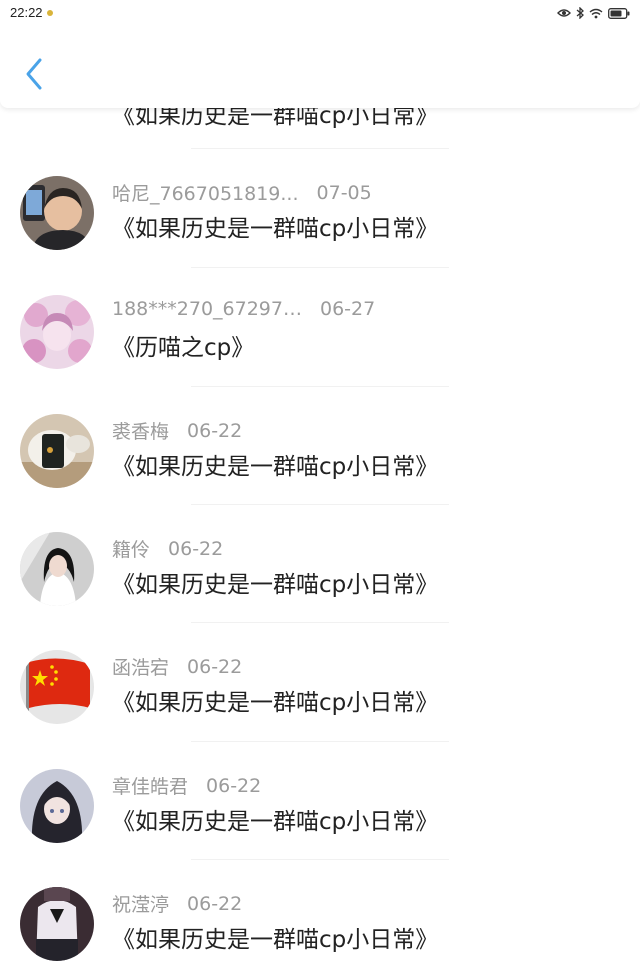 This screenshot has width=640, height=978. Describe the element at coordinates (320, 564) in the screenshot. I see `list-item: 籍伶 06-22 《如果历史是一群喵cp小日常》` at that location.